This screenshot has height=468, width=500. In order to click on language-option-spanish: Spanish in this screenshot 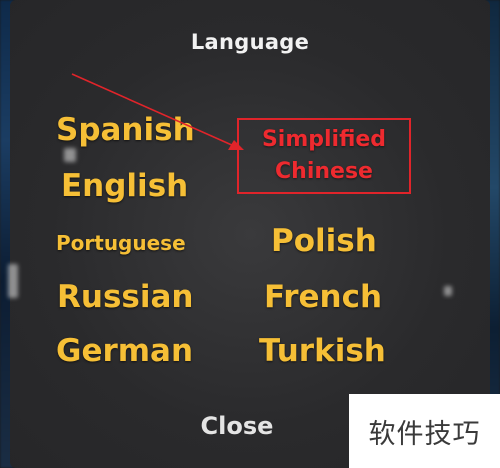, I will do `click(125, 130)`.